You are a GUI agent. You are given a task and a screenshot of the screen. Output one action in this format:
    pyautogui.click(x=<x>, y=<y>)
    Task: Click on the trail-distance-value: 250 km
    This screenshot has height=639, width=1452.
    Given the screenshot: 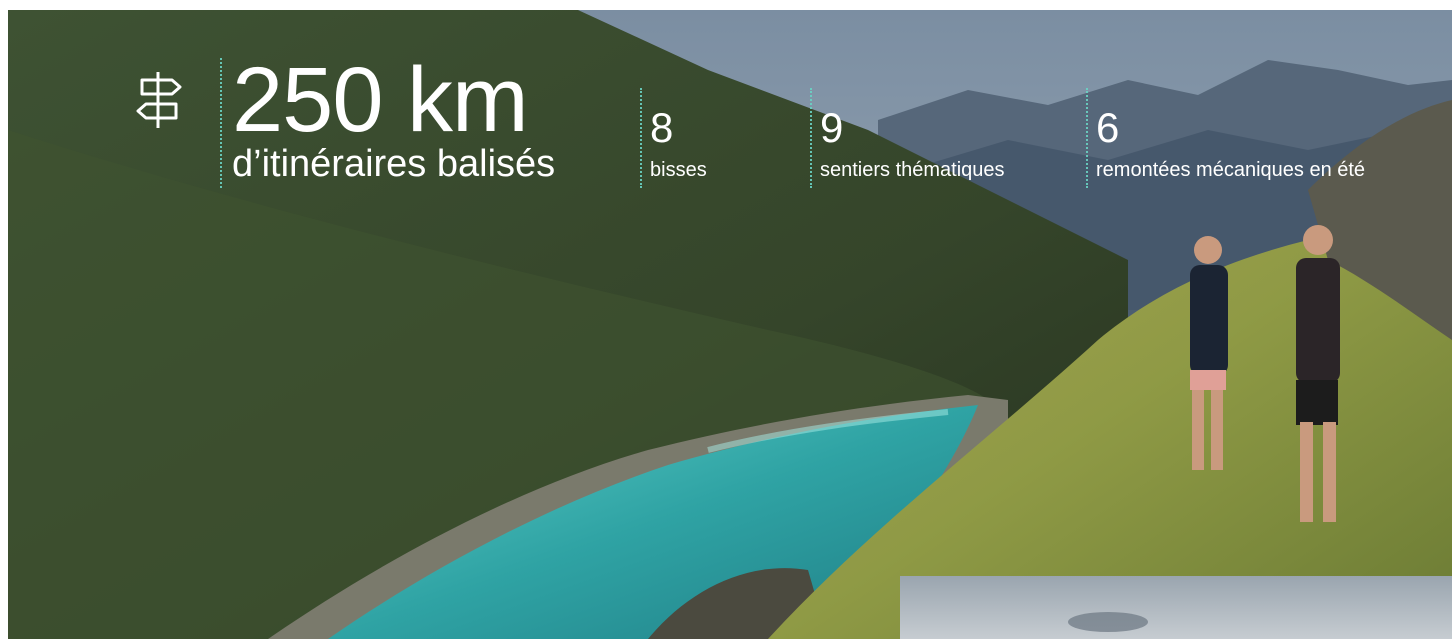 What is the action you would take?
    pyautogui.click(x=380, y=100)
    